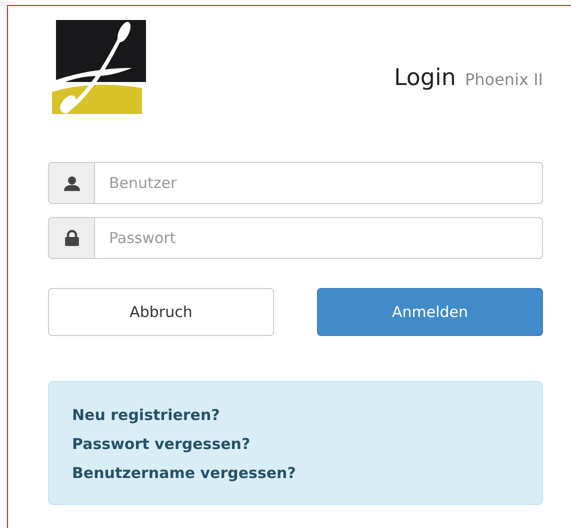 This screenshot has height=528, width=571. What do you see at coordinates (72, 183) in the screenshot?
I see `user-icon` at bounding box center [72, 183].